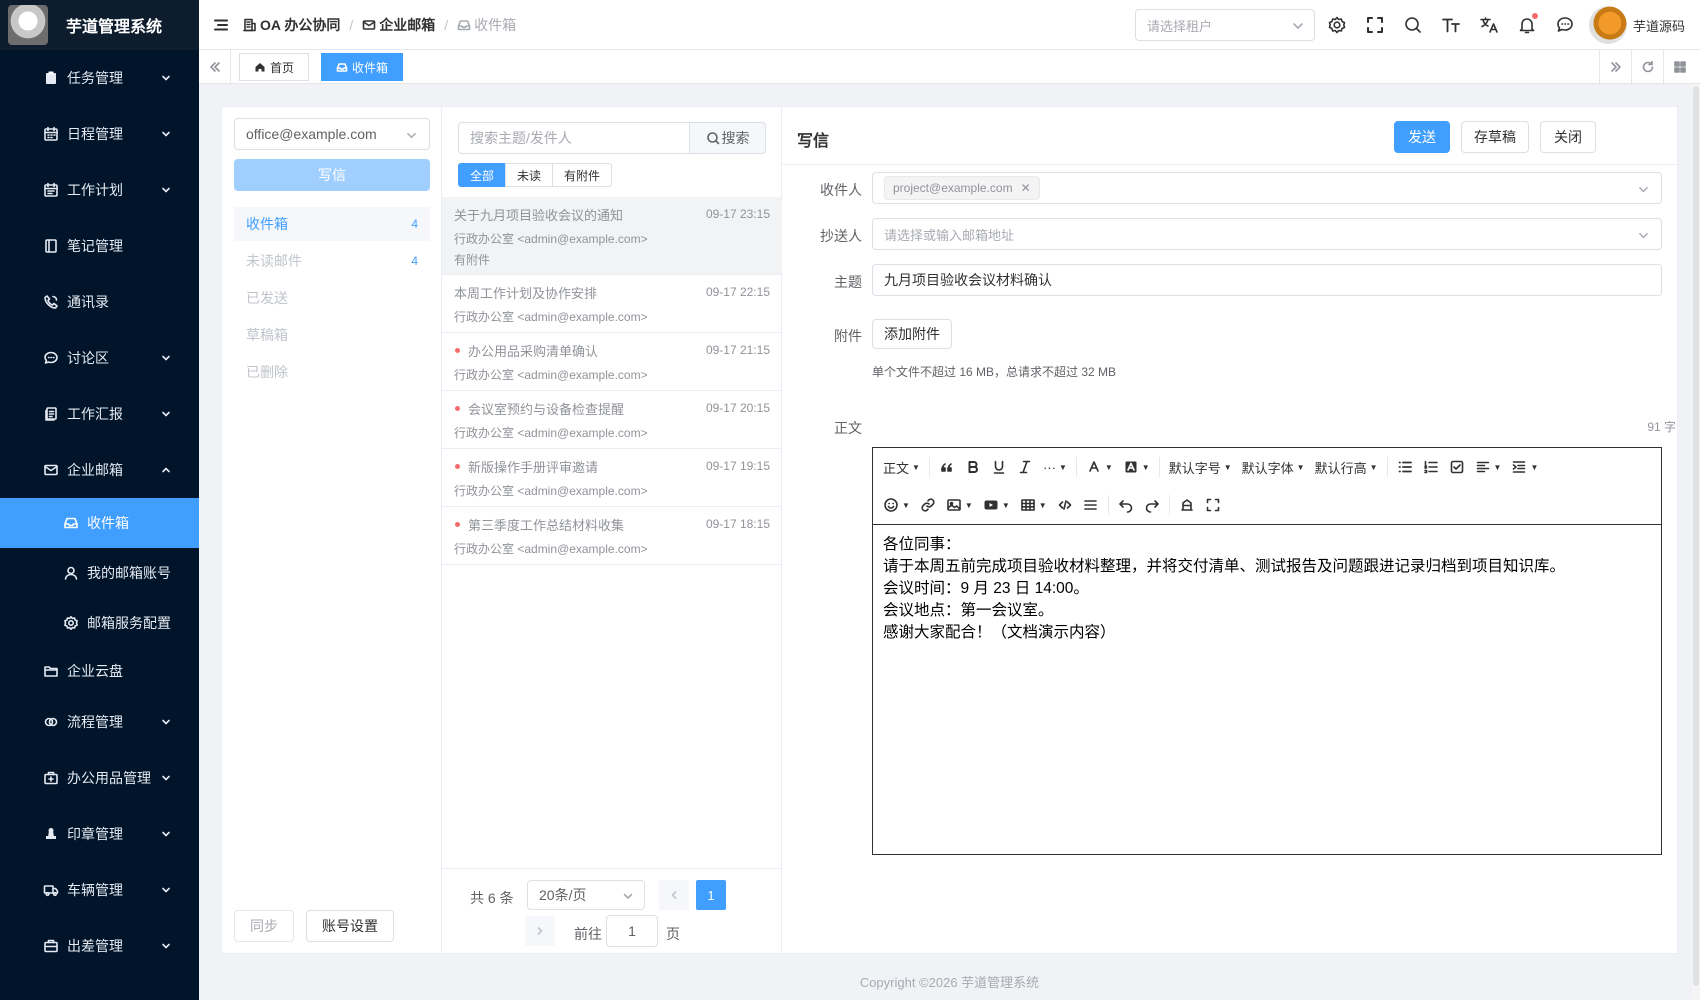 Image resolution: width=1700 pixels, height=1000 pixels. Describe the element at coordinates (1200, 467) in the screenshot. I see `font-size-select: 默认字号 ▼` at that location.